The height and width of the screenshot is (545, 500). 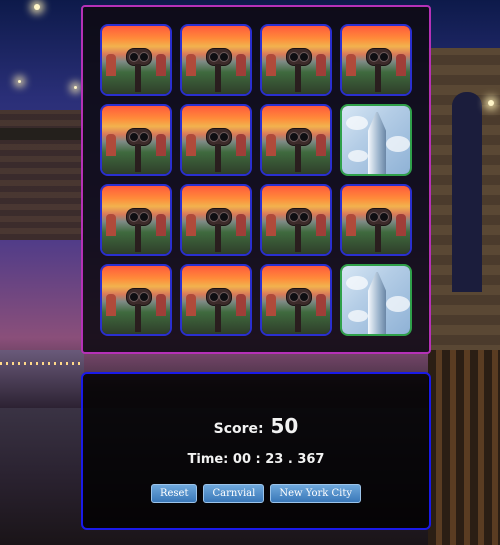 I want to click on city-lights, so click(x=42, y=363).